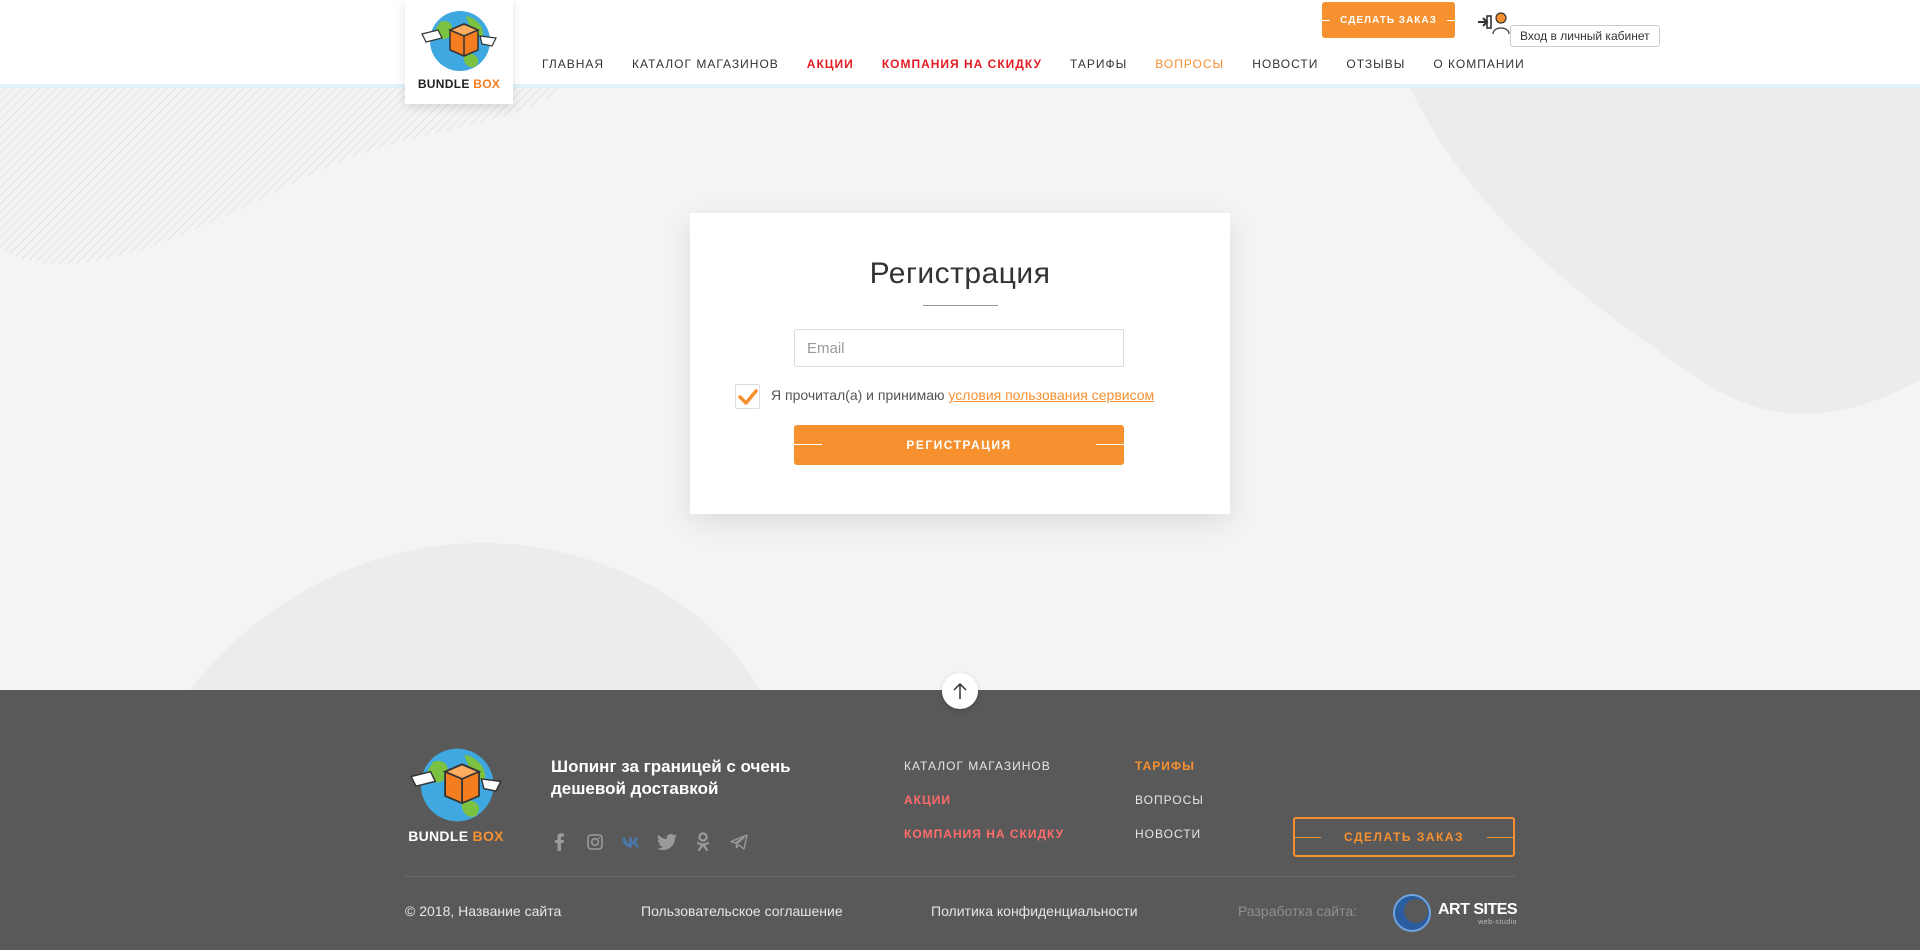  I want to click on footer-link-catalog: КАТАЛОГ МАГАЗИНОВ, so click(984, 776).